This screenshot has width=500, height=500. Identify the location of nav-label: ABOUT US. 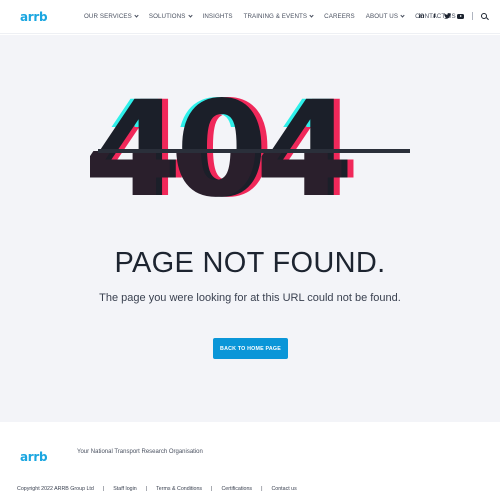
(382, 16).